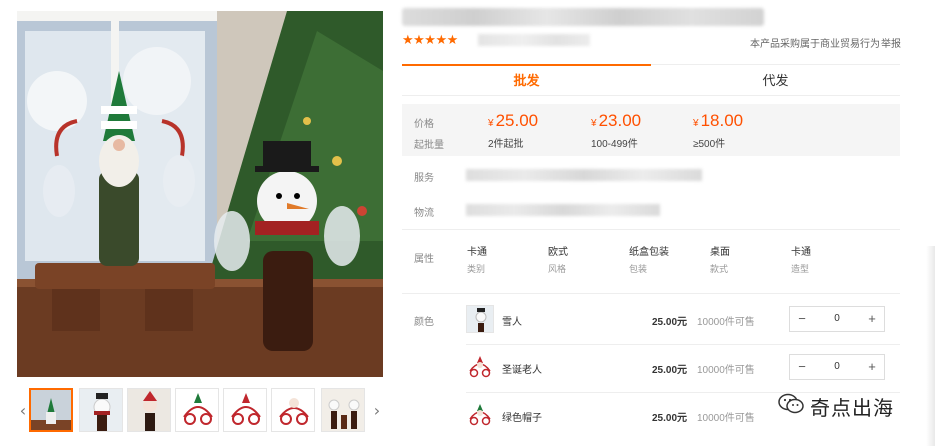 The width and height of the screenshot is (935, 446). Describe the element at coordinates (930, 346) in the screenshot. I see `page-edge-shadow` at that location.